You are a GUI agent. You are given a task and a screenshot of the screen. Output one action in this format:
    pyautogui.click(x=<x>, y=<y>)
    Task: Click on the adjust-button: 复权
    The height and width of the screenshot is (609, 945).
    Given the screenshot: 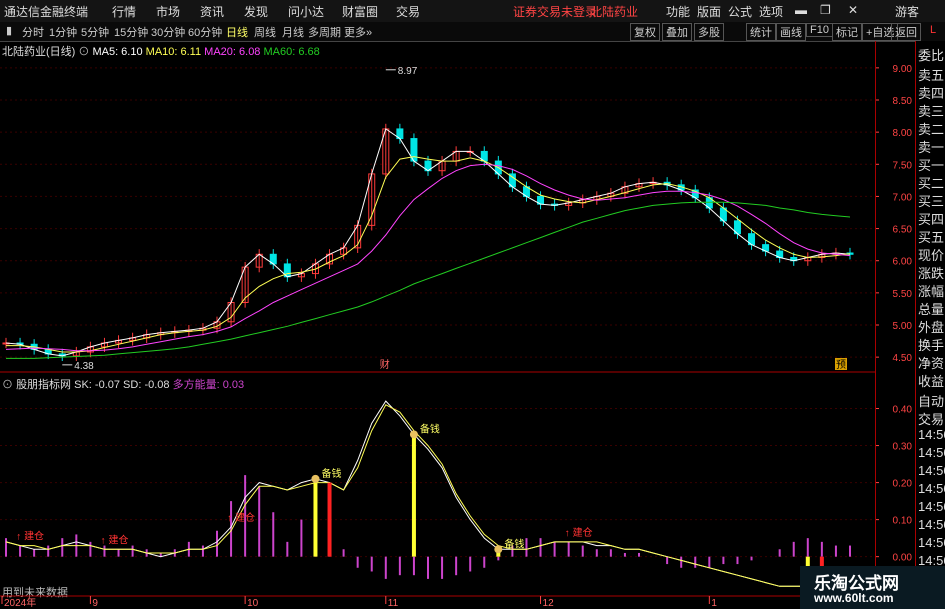 What is the action you would take?
    pyautogui.click(x=645, y=32)
    